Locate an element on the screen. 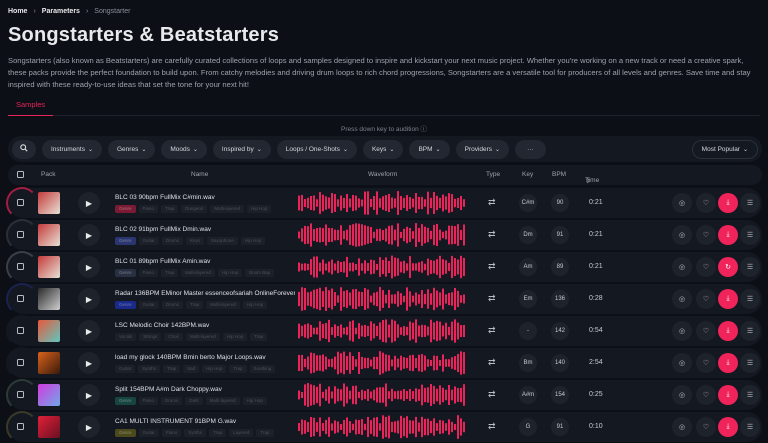 This screenshot has width=768, height=443. sample-name: BLC 02 91bpm FullMix Dmin.wav is located at coordinates (205, 229).